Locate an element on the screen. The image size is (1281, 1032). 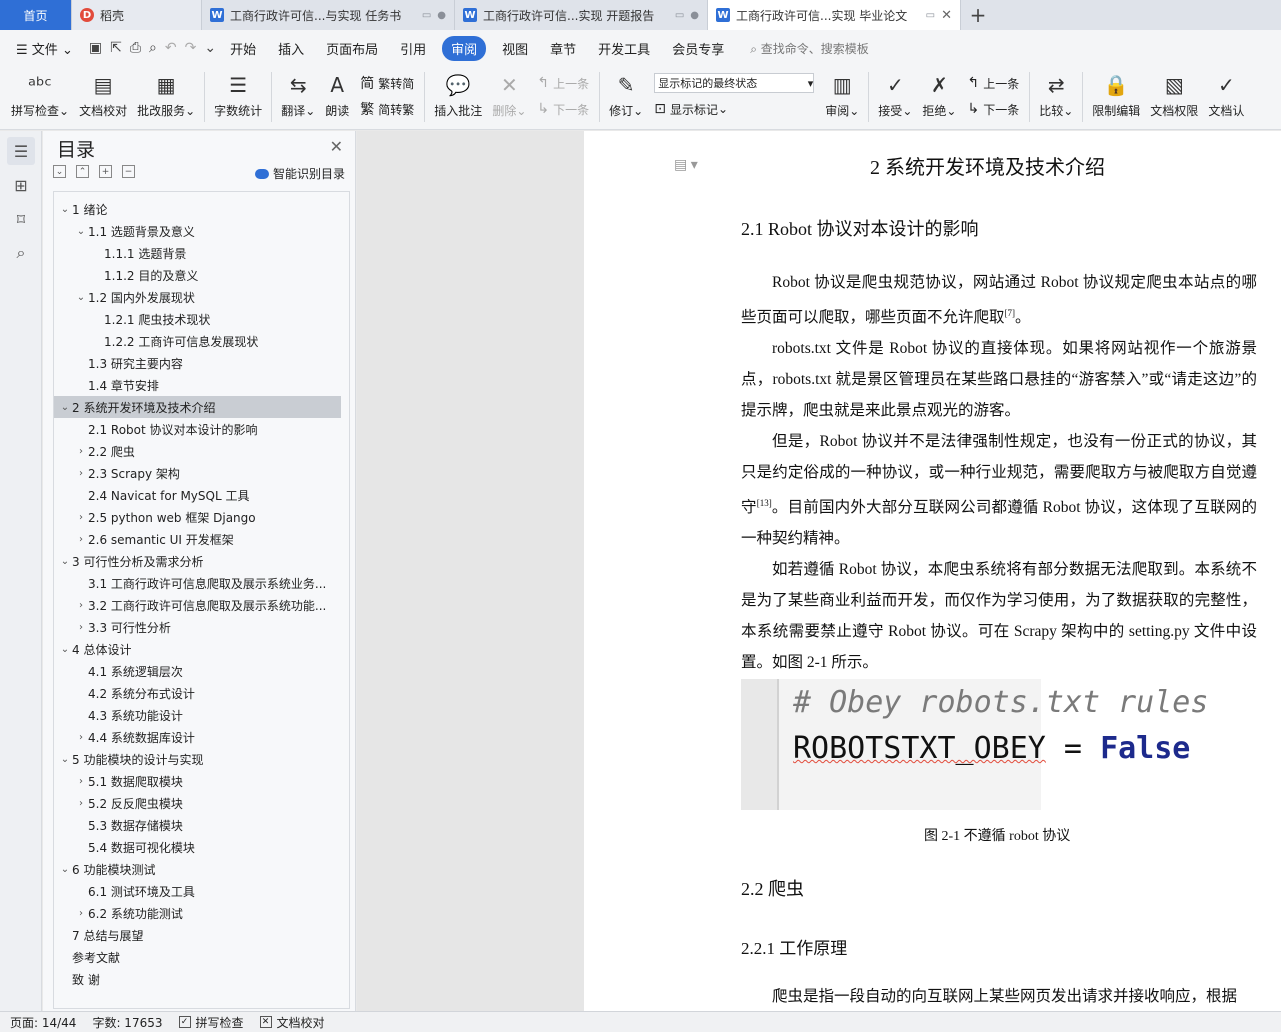
compare-button: ⇄ 比较⌄ is located at coordinates (1056, 94).